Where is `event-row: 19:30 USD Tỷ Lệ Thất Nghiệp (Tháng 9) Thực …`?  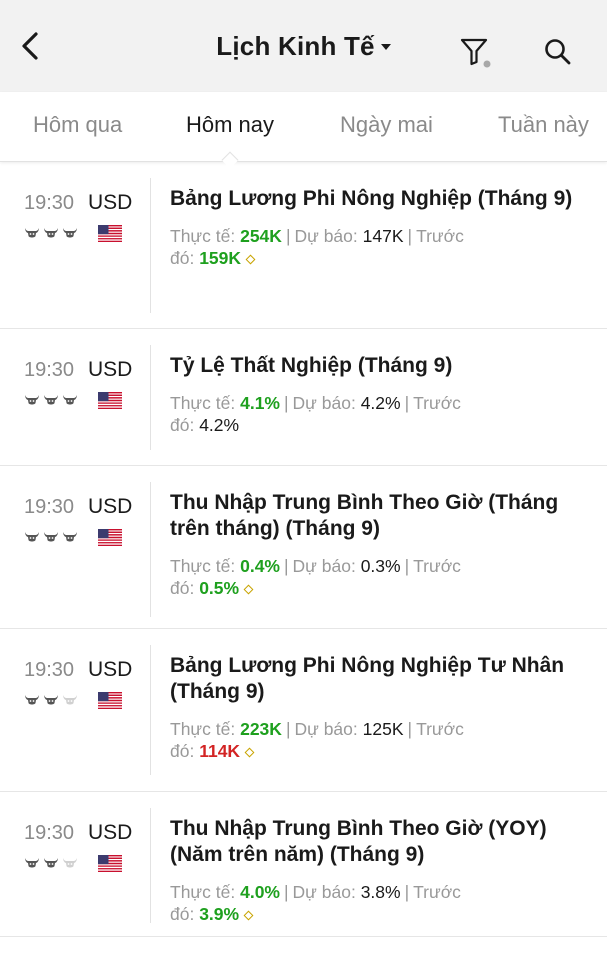 event-row: 19:30 USD Tỷ Lệ Thất Nghiệp (Tháng 9) Thực … is located at coordinates (303, 397).